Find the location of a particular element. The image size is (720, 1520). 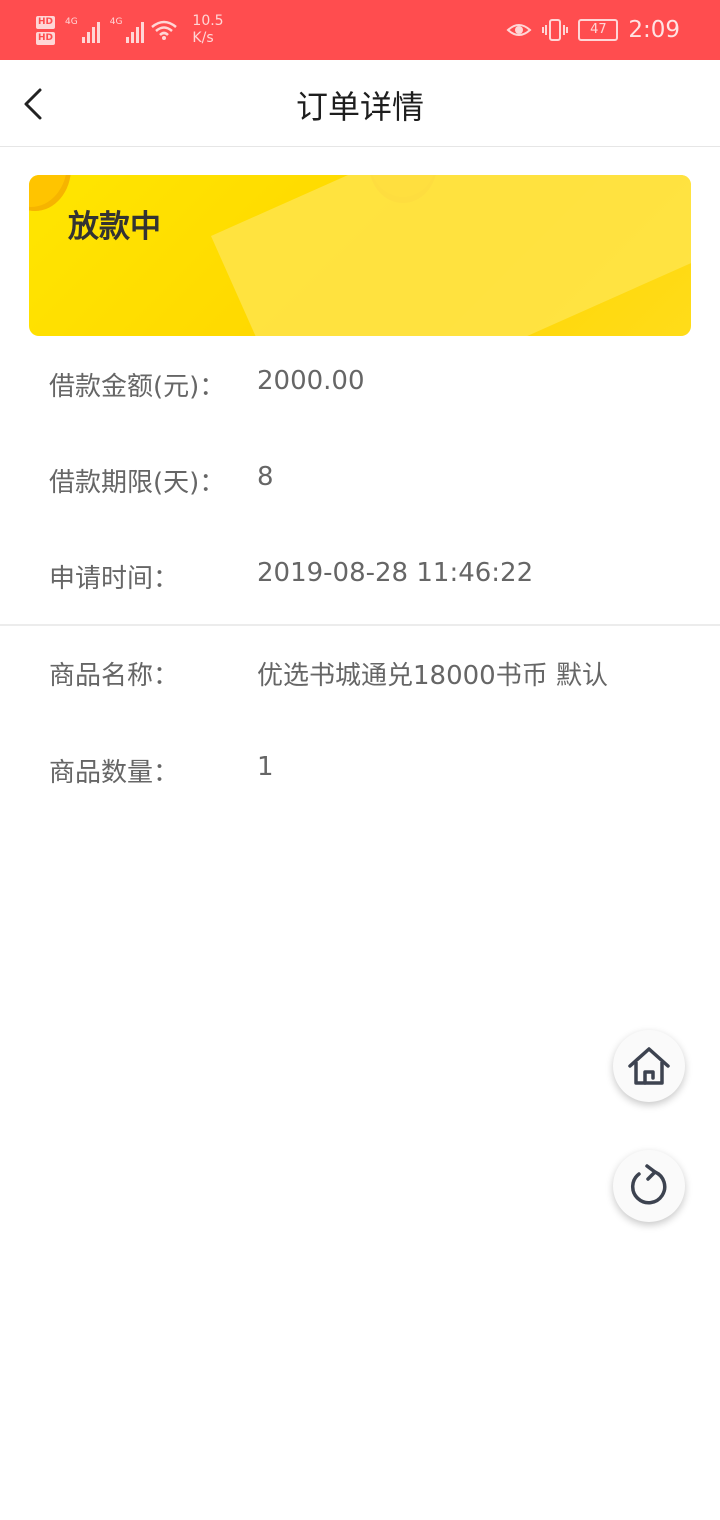

vibrate-icon is located at coordinates (555, 30).